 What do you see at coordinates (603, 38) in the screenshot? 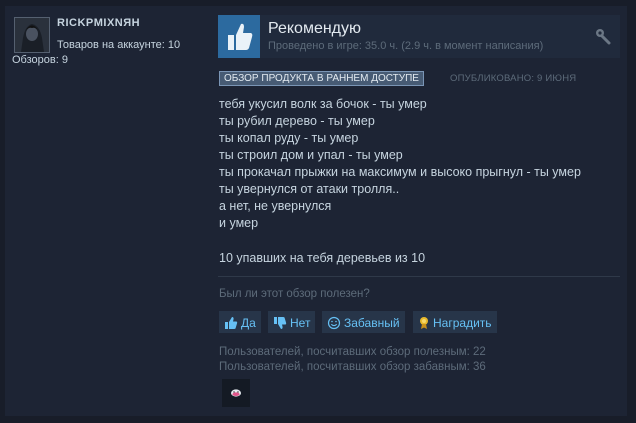
I see `wrench-icon` at bounding box center [603, 38].